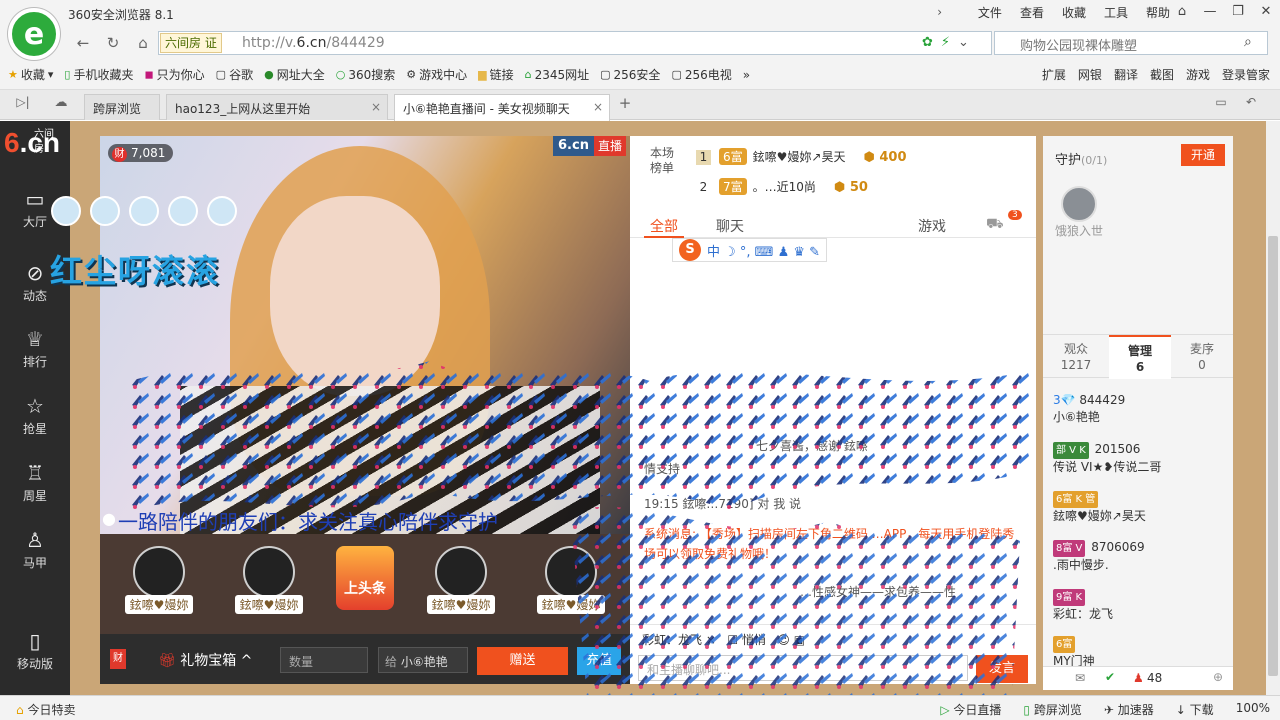  I want to click on nav-weekly: ♖ 周星, so click(35, 482).